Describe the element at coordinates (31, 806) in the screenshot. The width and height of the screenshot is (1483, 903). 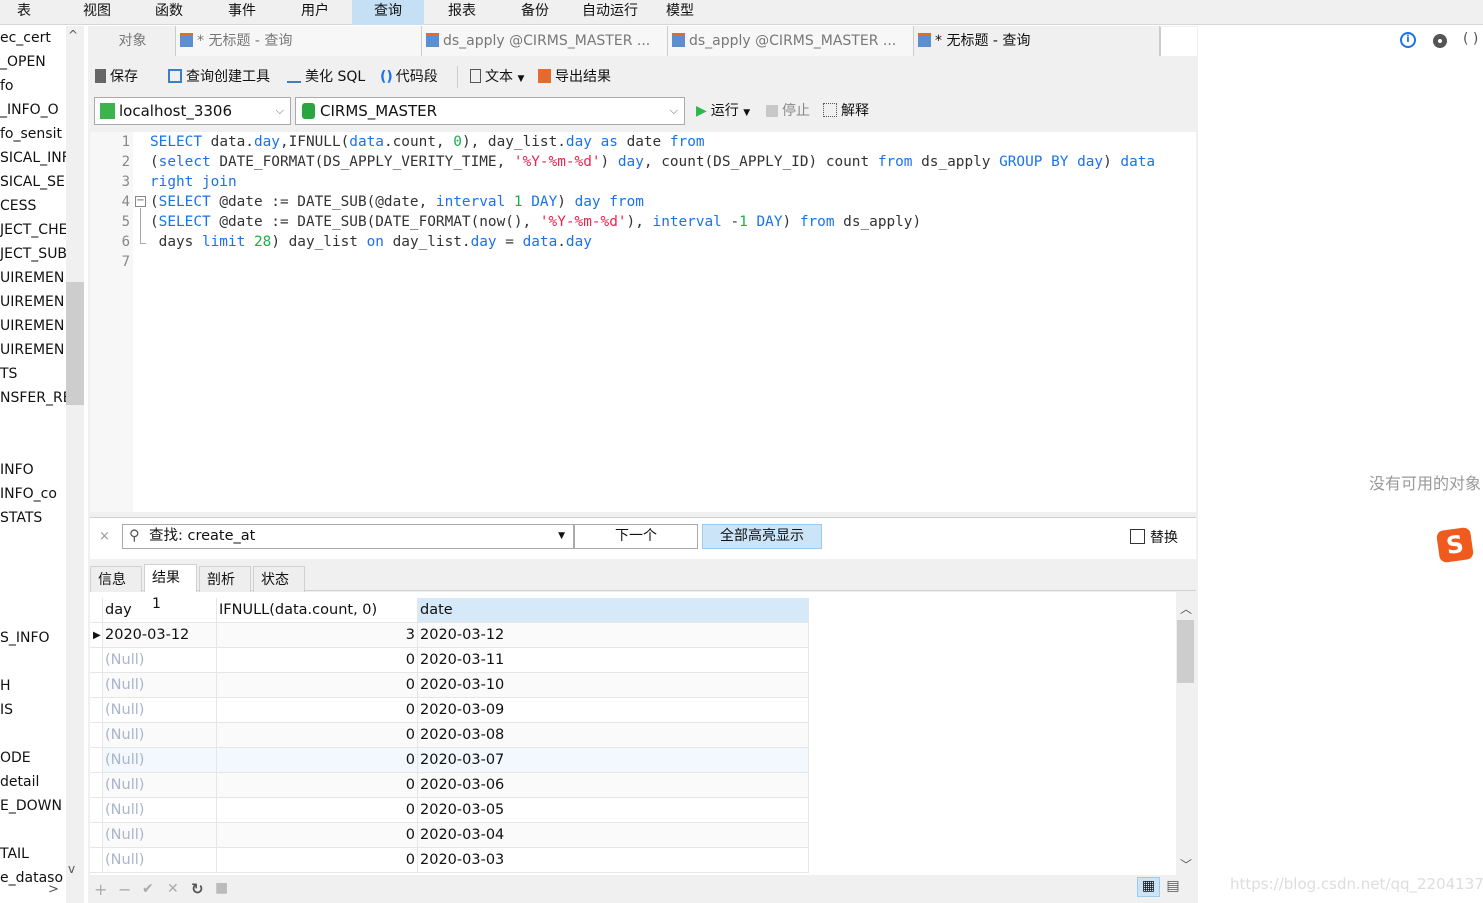
I see `tree-item: E_DOWN` at that location.